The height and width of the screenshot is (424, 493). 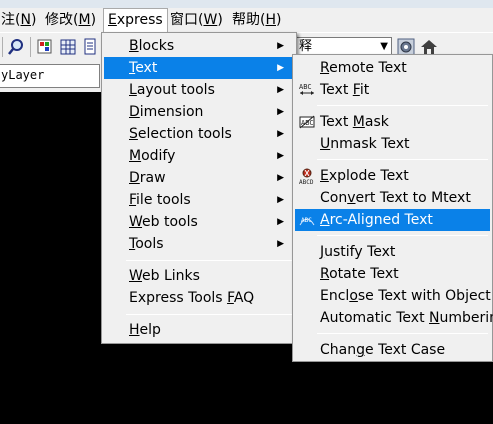 I want to click on menu-item-modify: Modify ▶, so click(x=199, y=156).